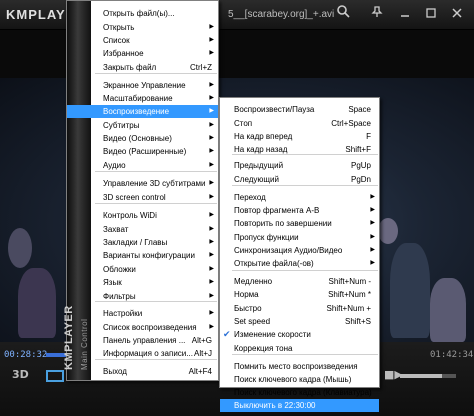 The width and height of the screenshot is (474, 416). Describe the element at coordinates (299, 308) in the screenshot. I see `playback-menu-item: Быстро Shift+Num +` at that location.